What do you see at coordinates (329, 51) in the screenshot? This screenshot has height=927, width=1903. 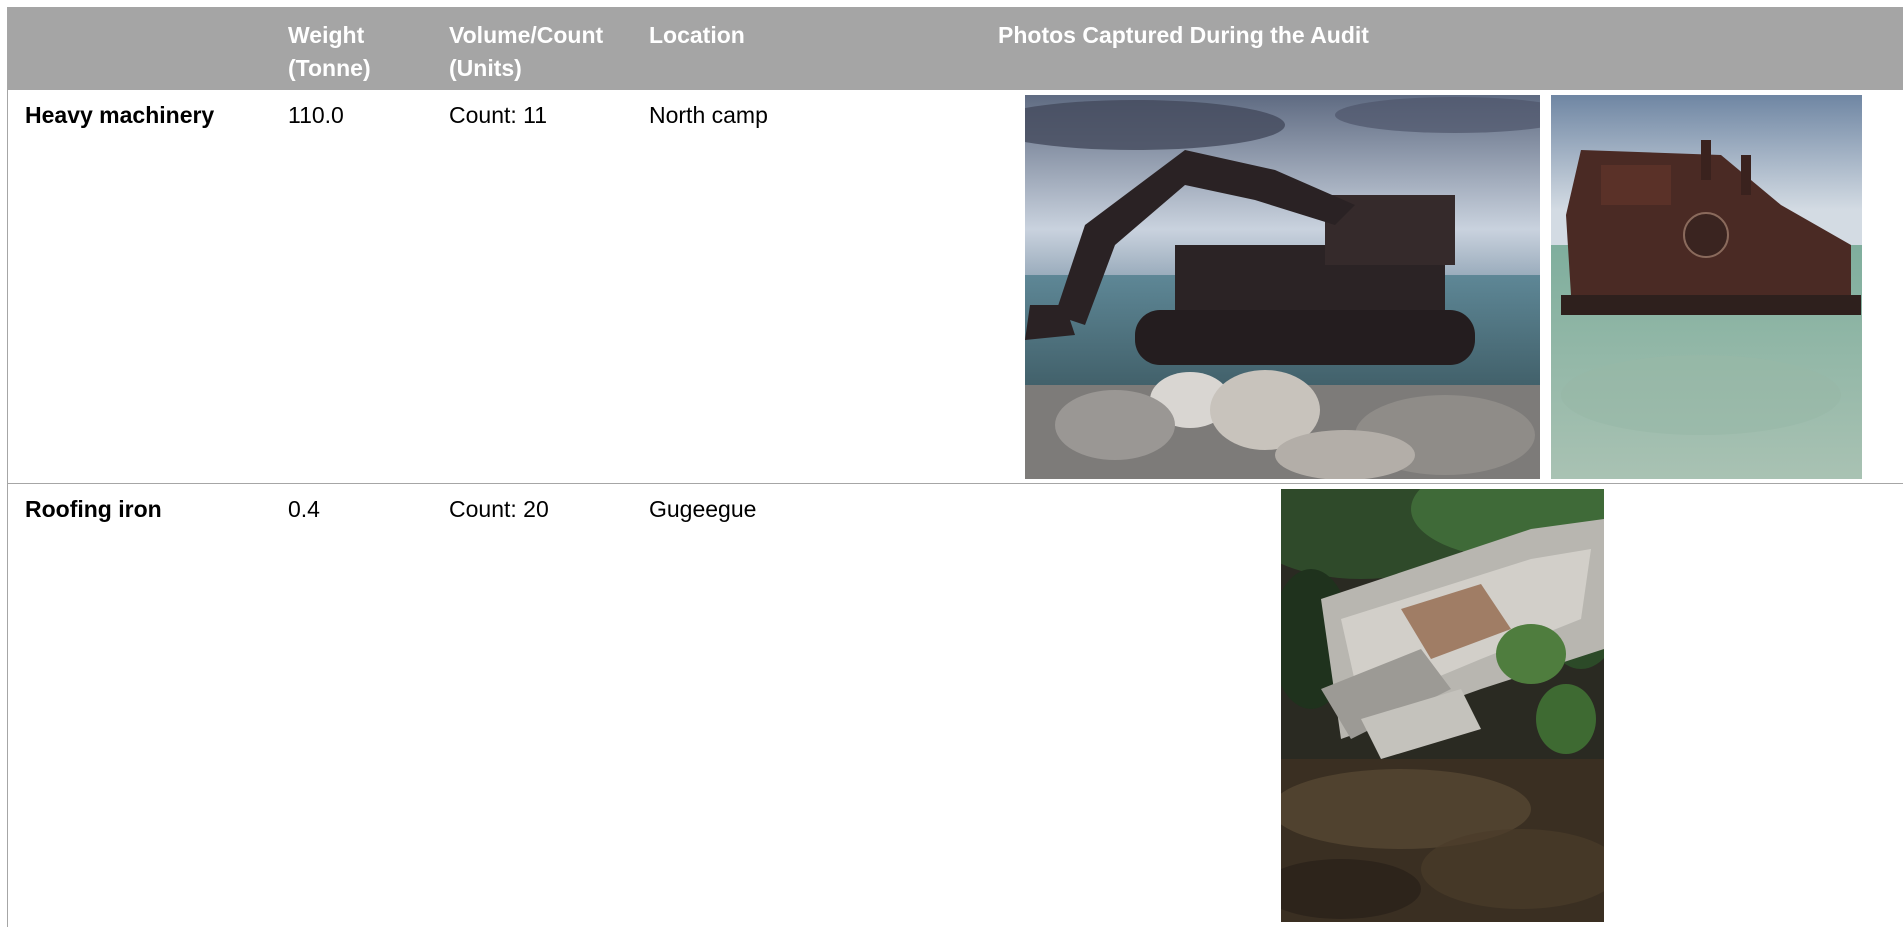 I see `header-weight: Weight (Tonne)` at bounding box center [329, 51].